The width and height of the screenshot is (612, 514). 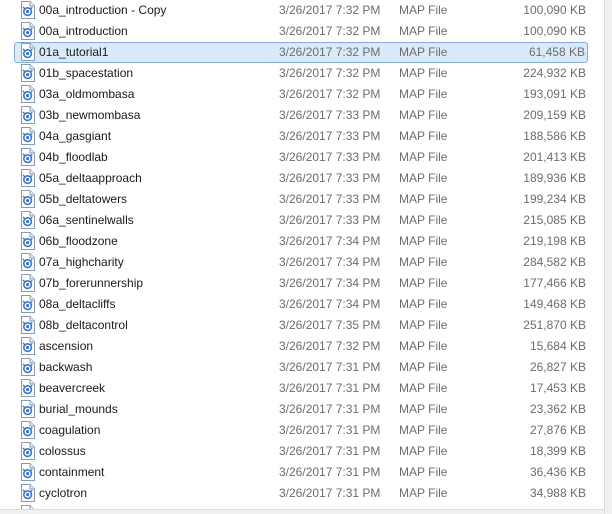 What do you see at coordinates (557, 451) in the screenshot?
I see `file-size: 18,399 KB` at bounding box center [557, 451].